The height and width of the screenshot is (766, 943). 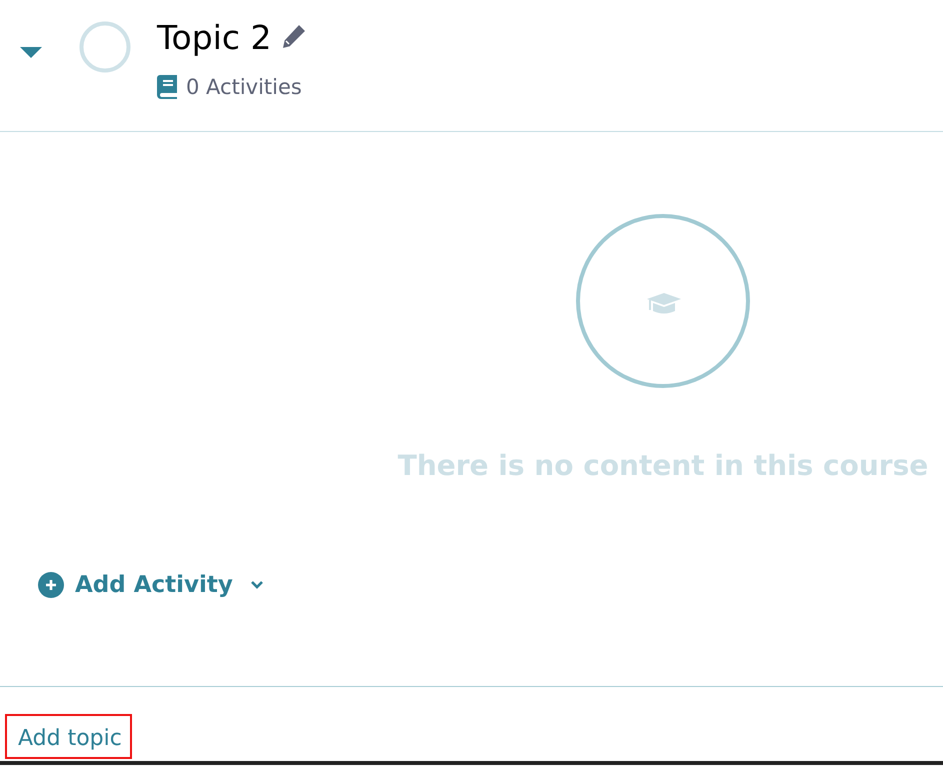 I want to click on topic-title: Topic 2, so click(x=214, y=38).